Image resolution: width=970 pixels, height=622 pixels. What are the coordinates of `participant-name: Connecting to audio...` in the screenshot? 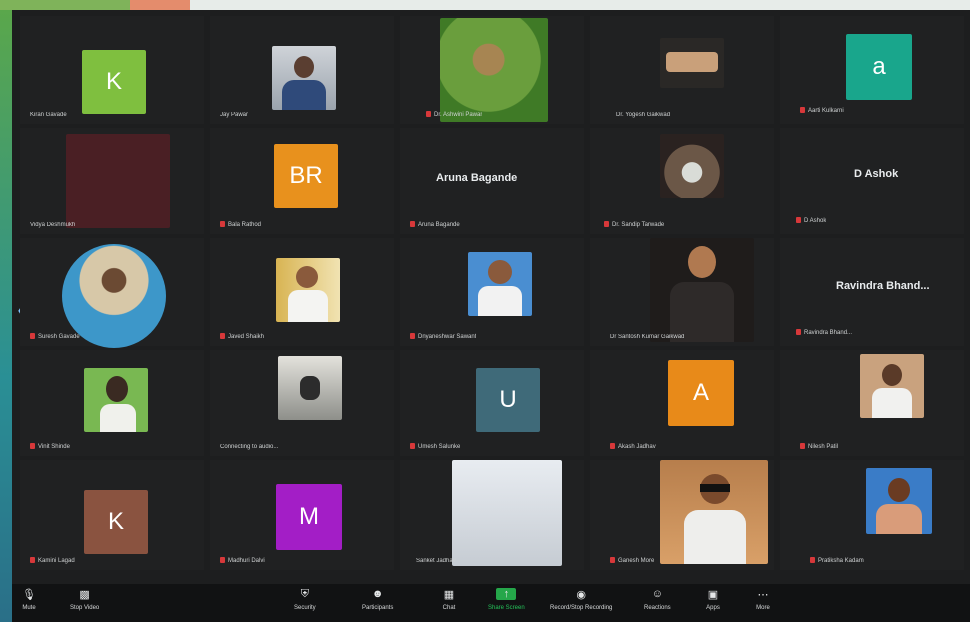 It's located at (249, 447).